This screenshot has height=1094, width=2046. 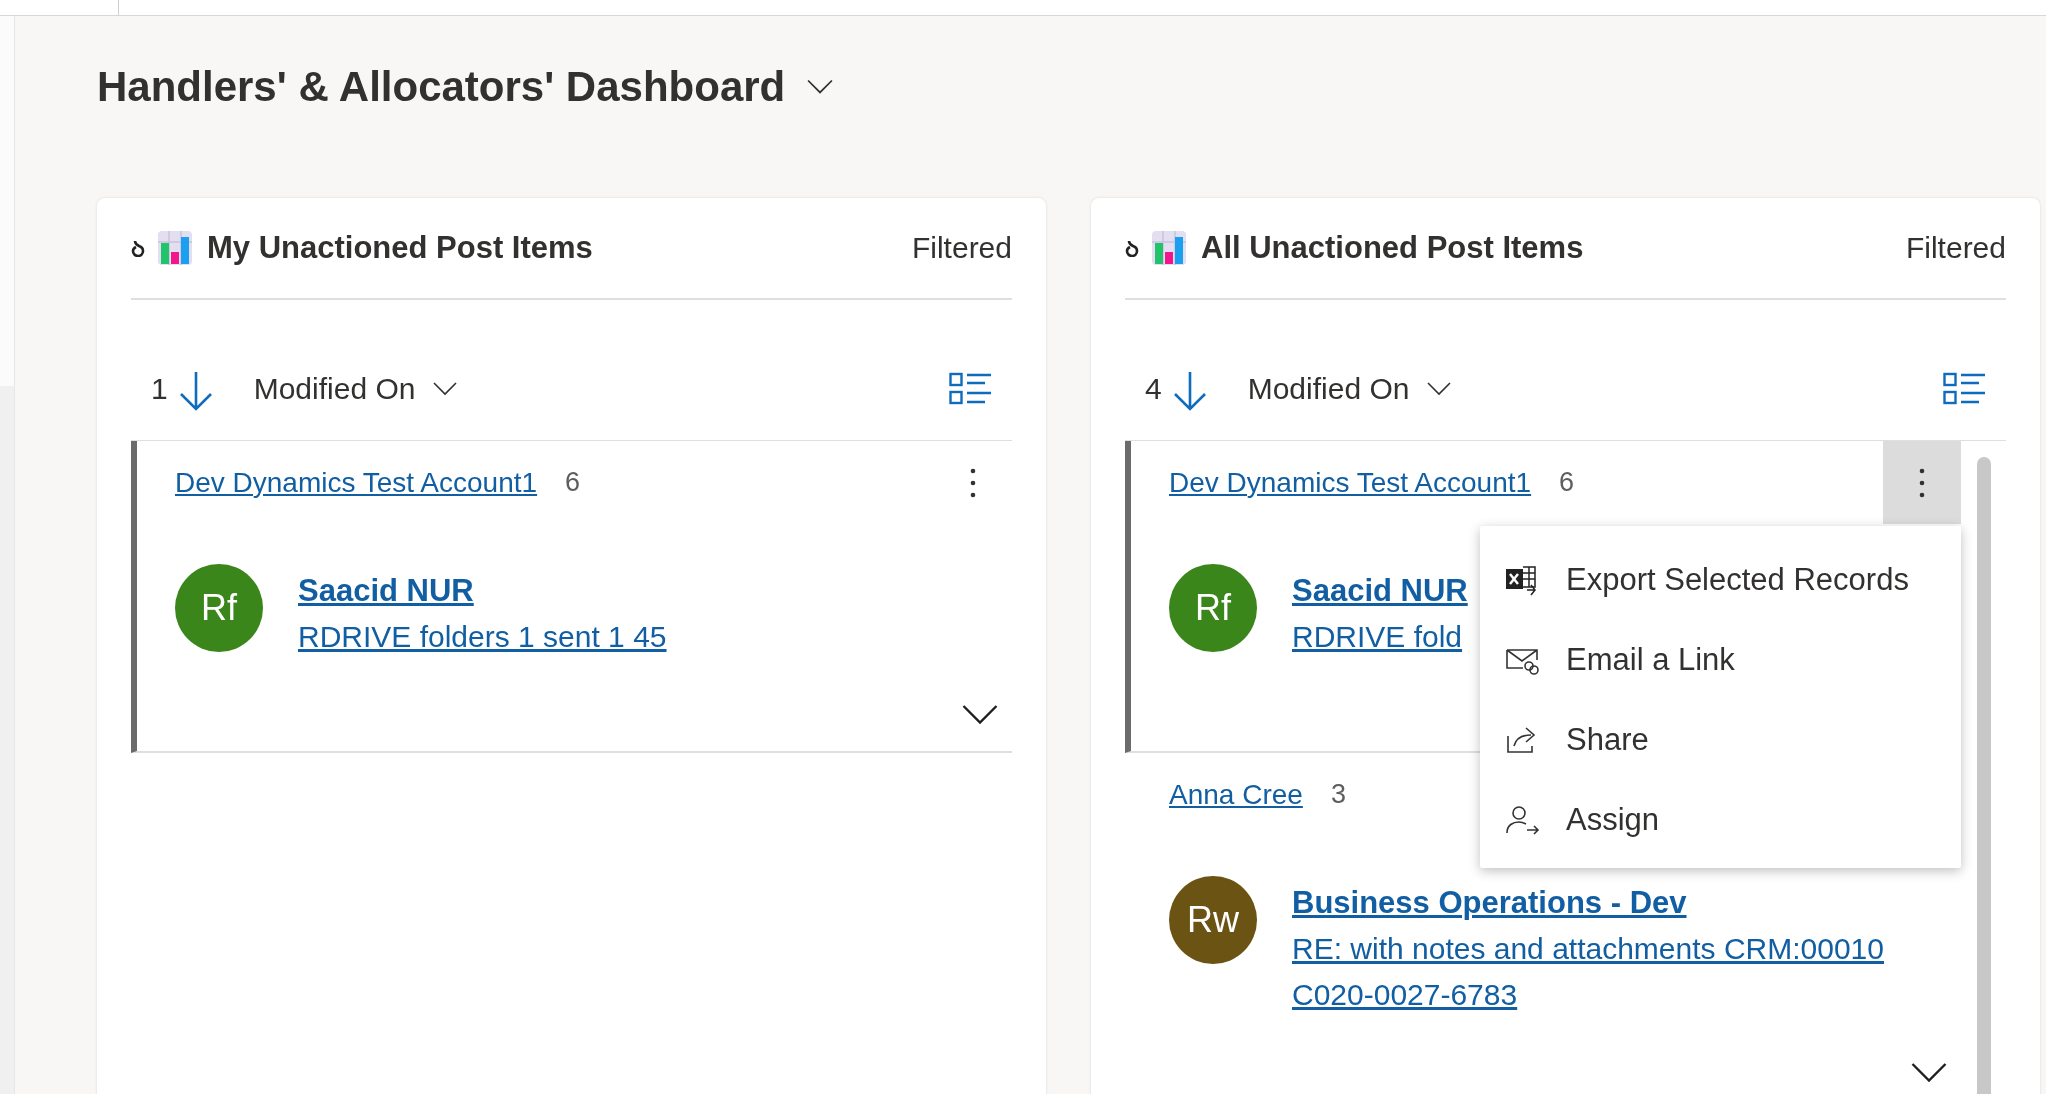 What do you see at coordinates (1392, 248) in the screenshot?
I see `panel-title: All Unactioned Post Items` at bounding box center [1392, 248].